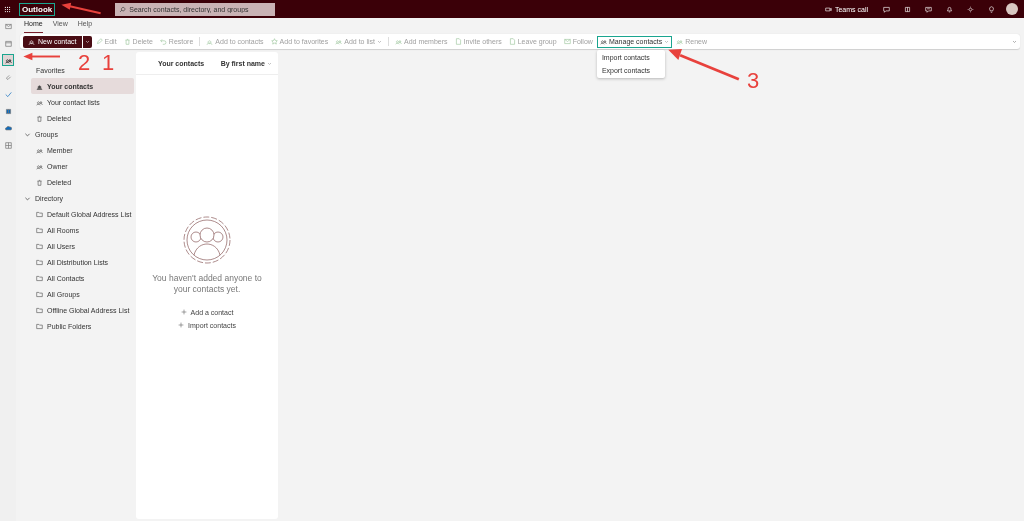 The height and width of the screenshot is (521, 1024). What do you see at coordinates (274, 41) in the screenshot?
I see `star-icon` at bounding box center [274, 41].